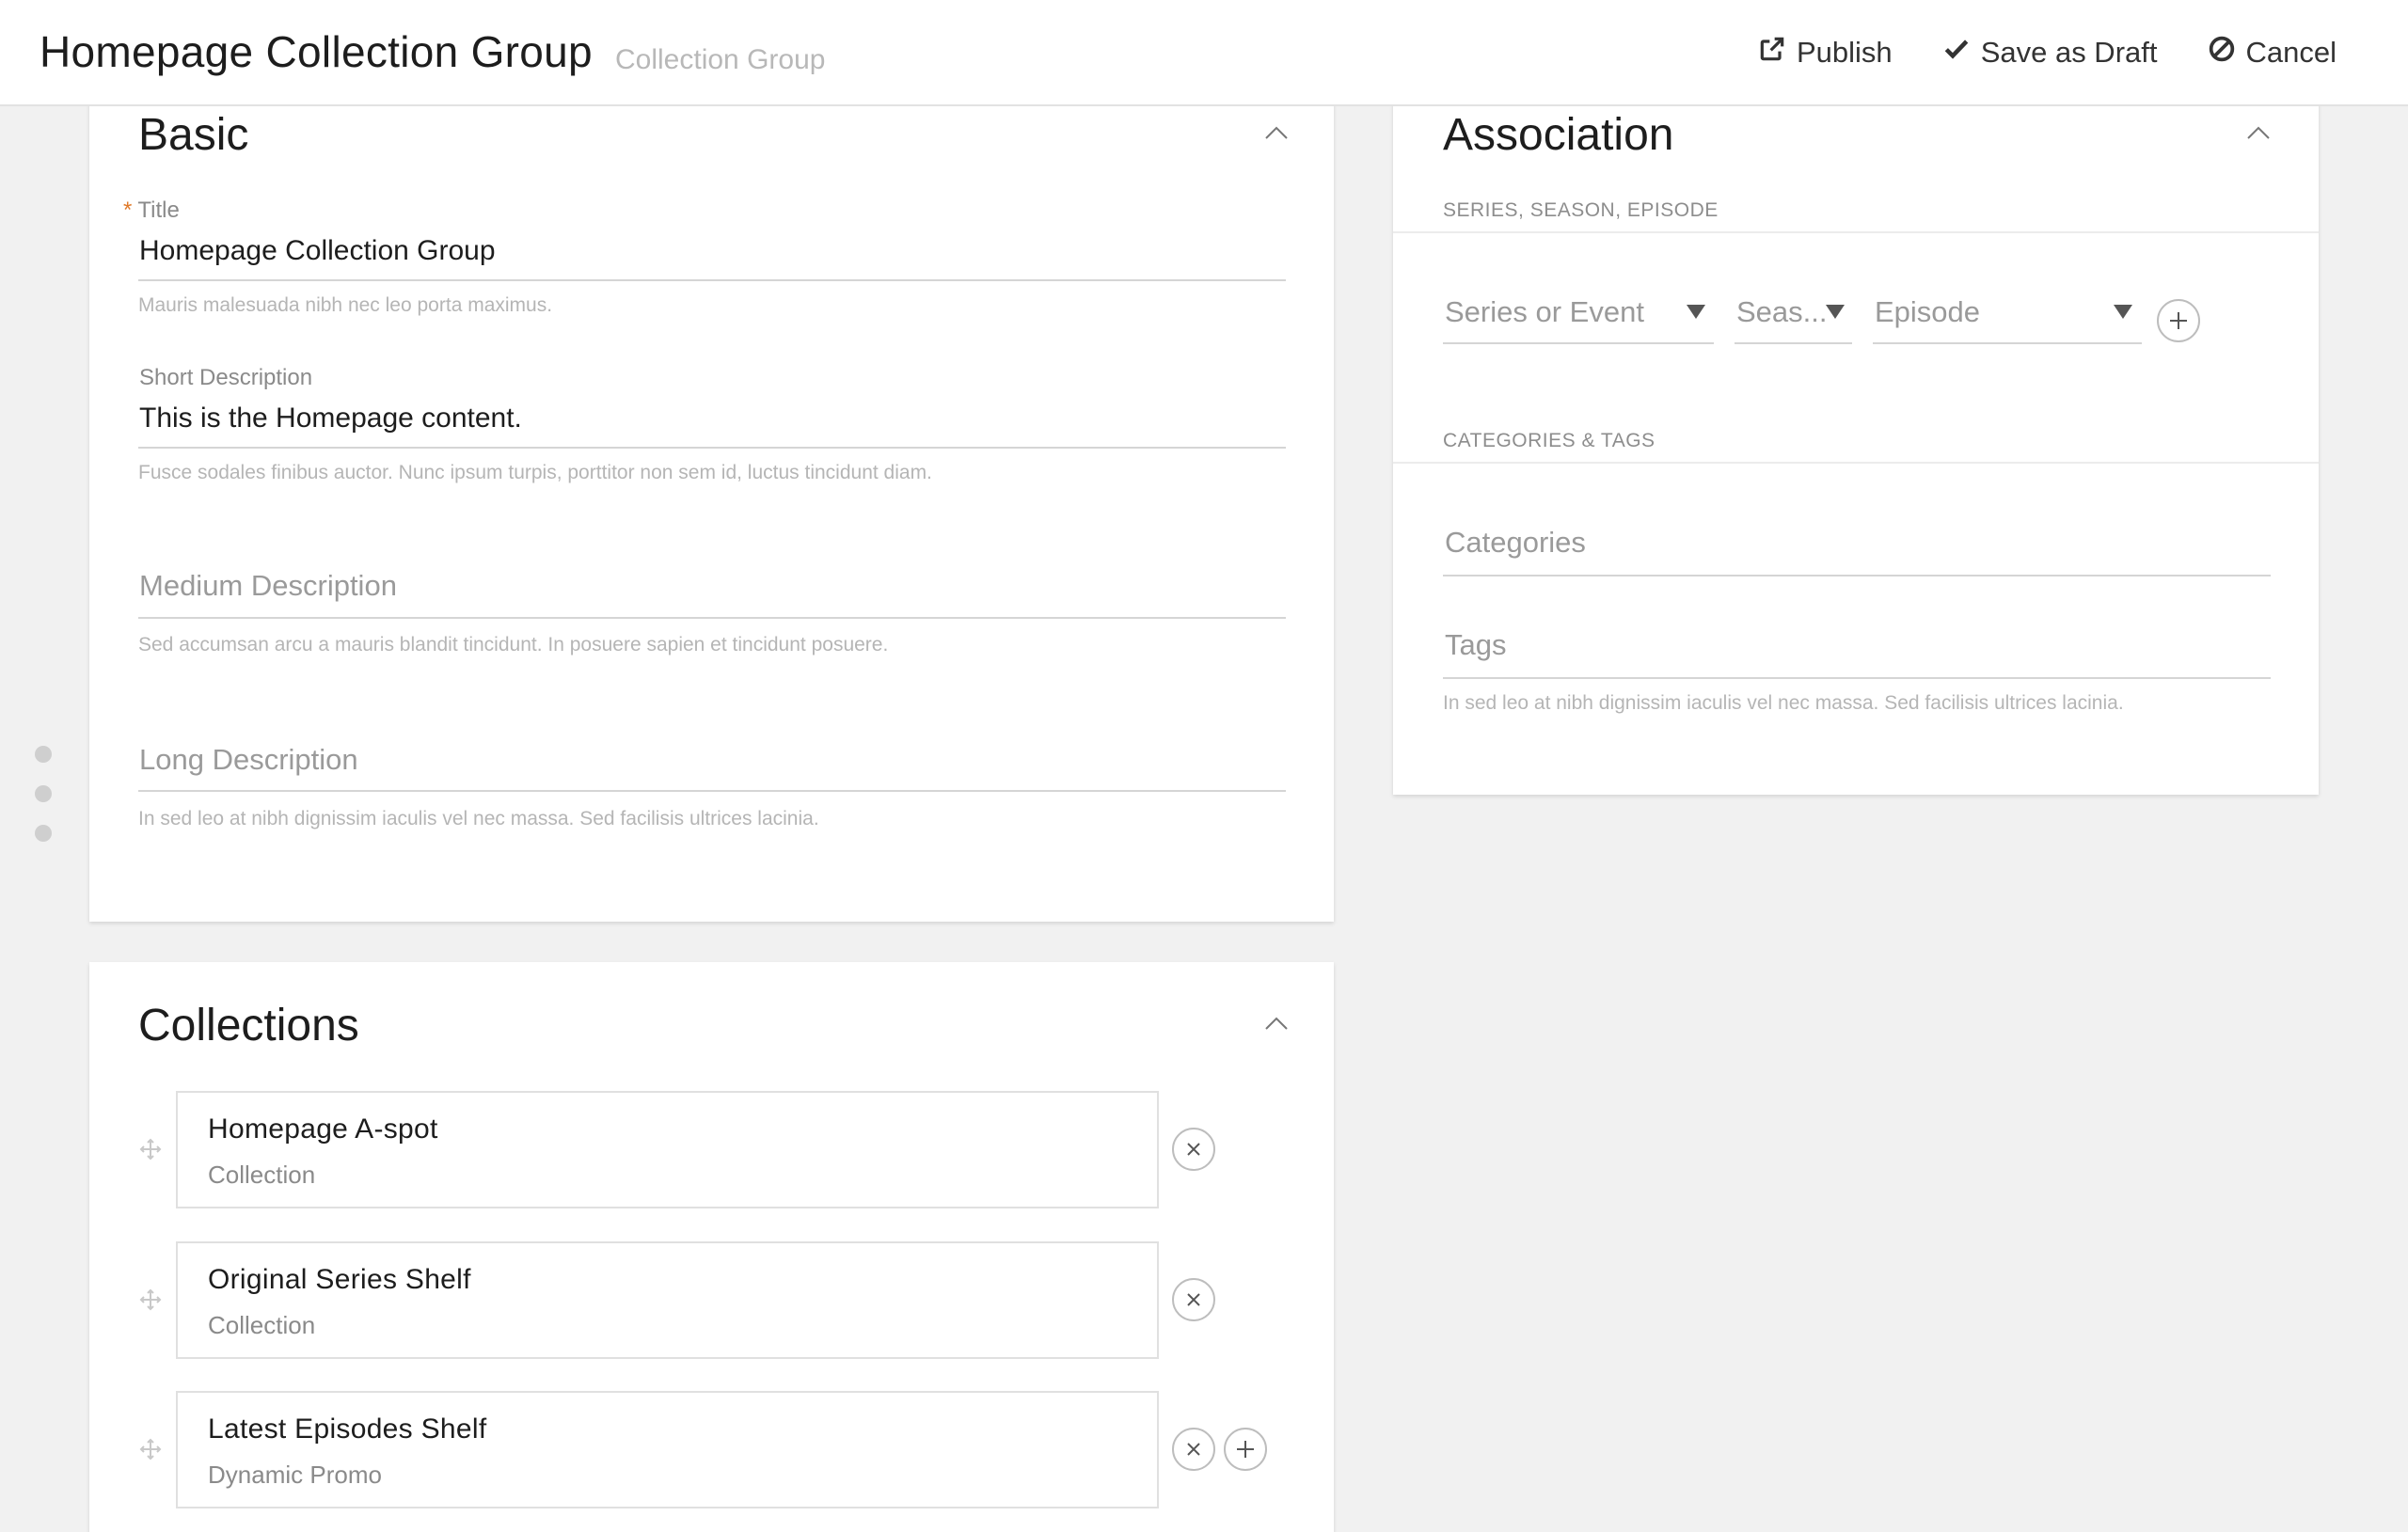 The image size is (2408, 1532). What do you see at coordinates (2222, 53) in the screenshot?
I see `ban-icon` at bounding box center [2222, 53].